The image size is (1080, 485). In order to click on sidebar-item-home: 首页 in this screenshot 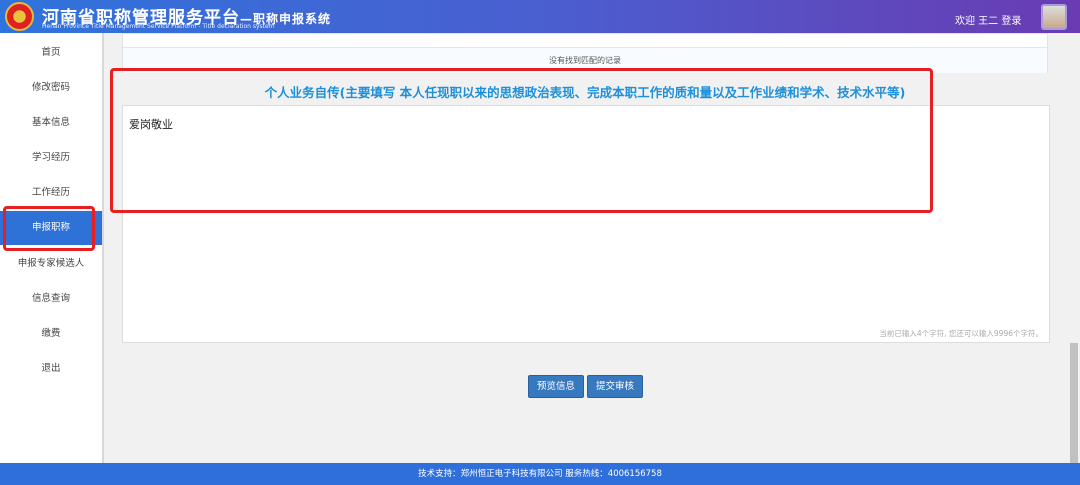, I will do `click(51, 53)`.